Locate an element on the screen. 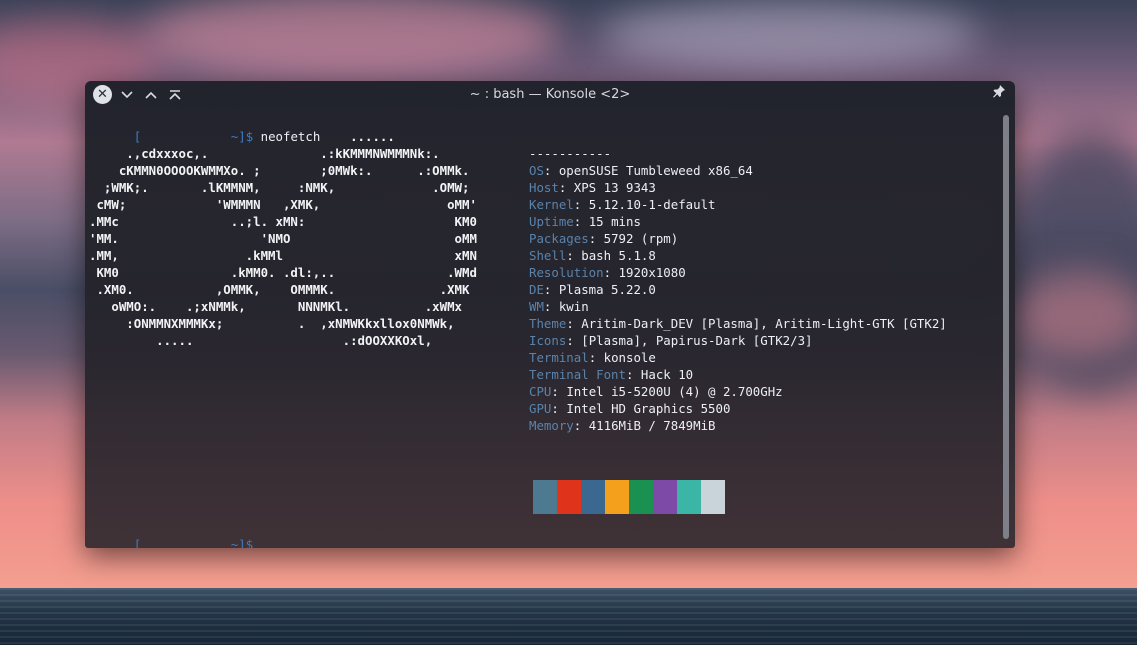 This screenshot has height=645, width=1137. info-value: Plasma 5.22.0 is located at coordinates (607, 289).